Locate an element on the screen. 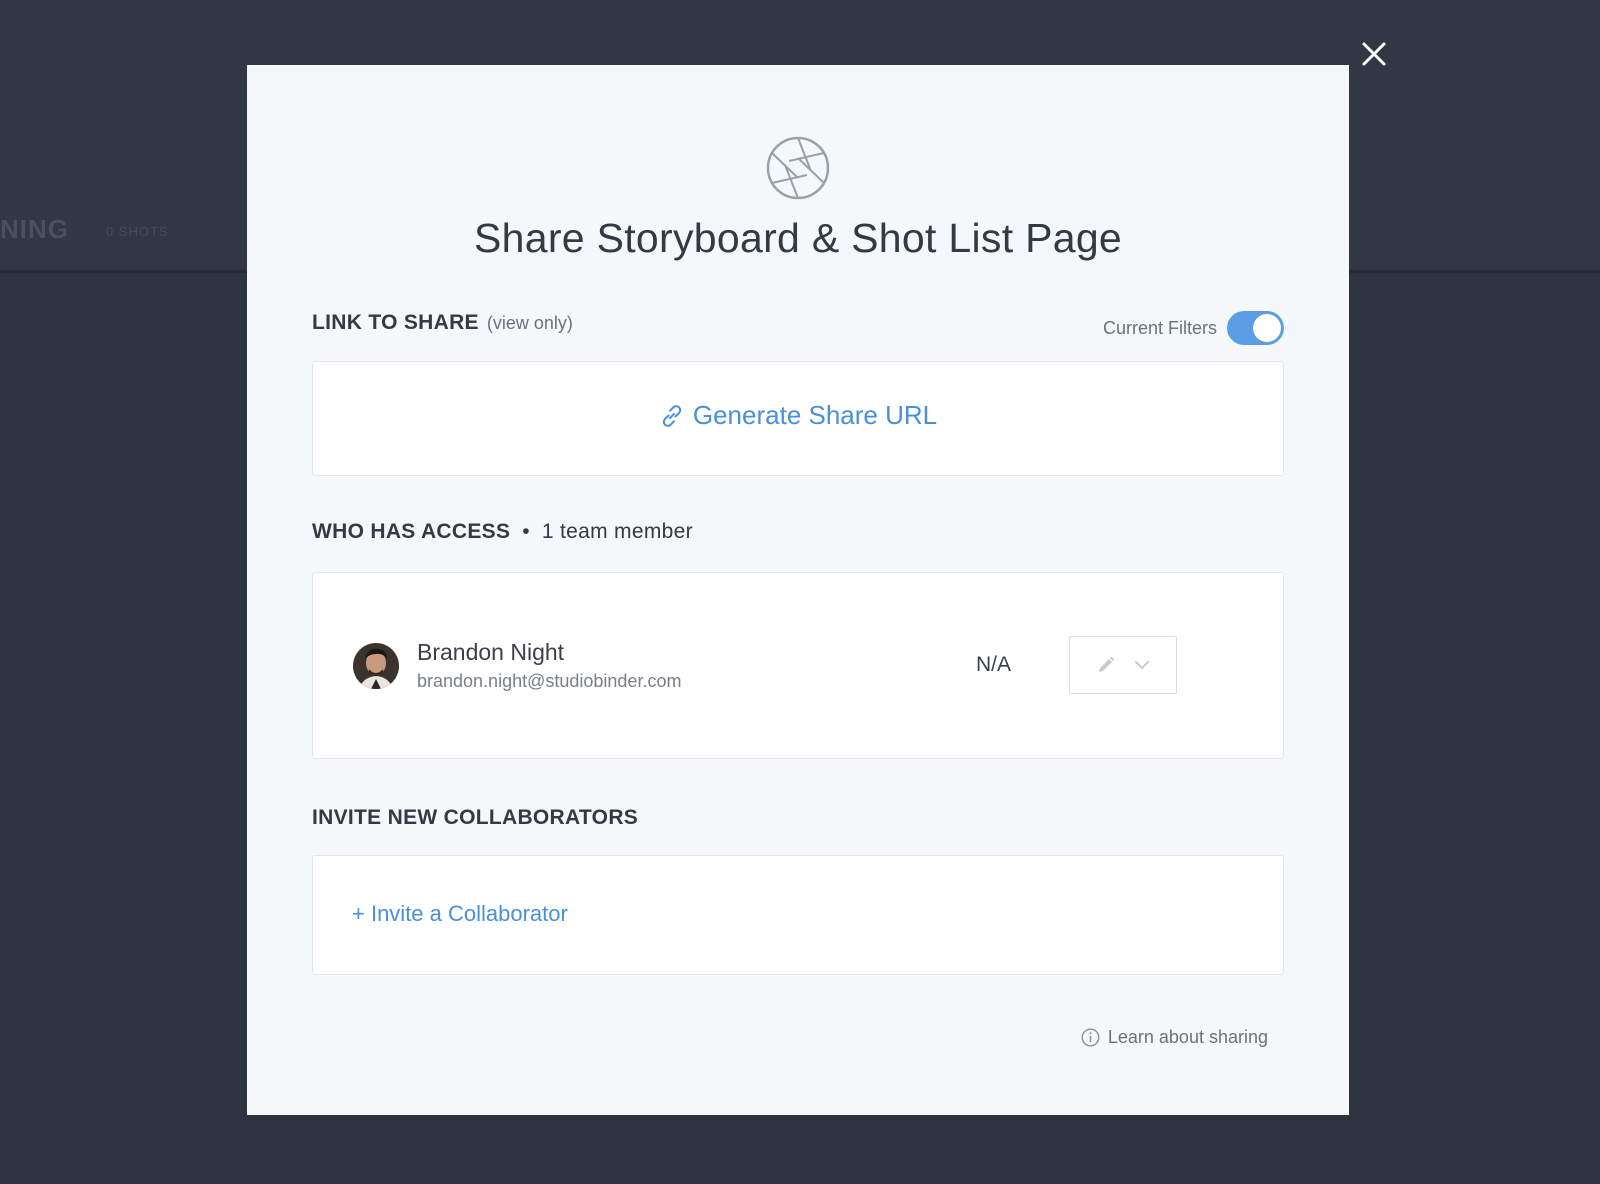 The height and width of the screenshot is (1184, 1600). access-section-label: WHO HAS ACCESS • 1 team member is located at coordinates (502, 532).